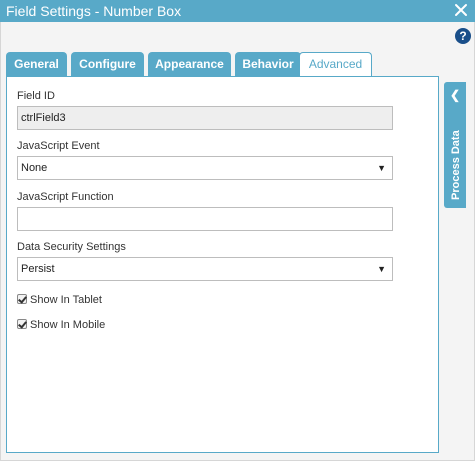 This screenshot has width=475, height=461. Describe the element at coordinates (205, 118) in the screenshot. I see `field-id-input: ctrlField3` at that location.